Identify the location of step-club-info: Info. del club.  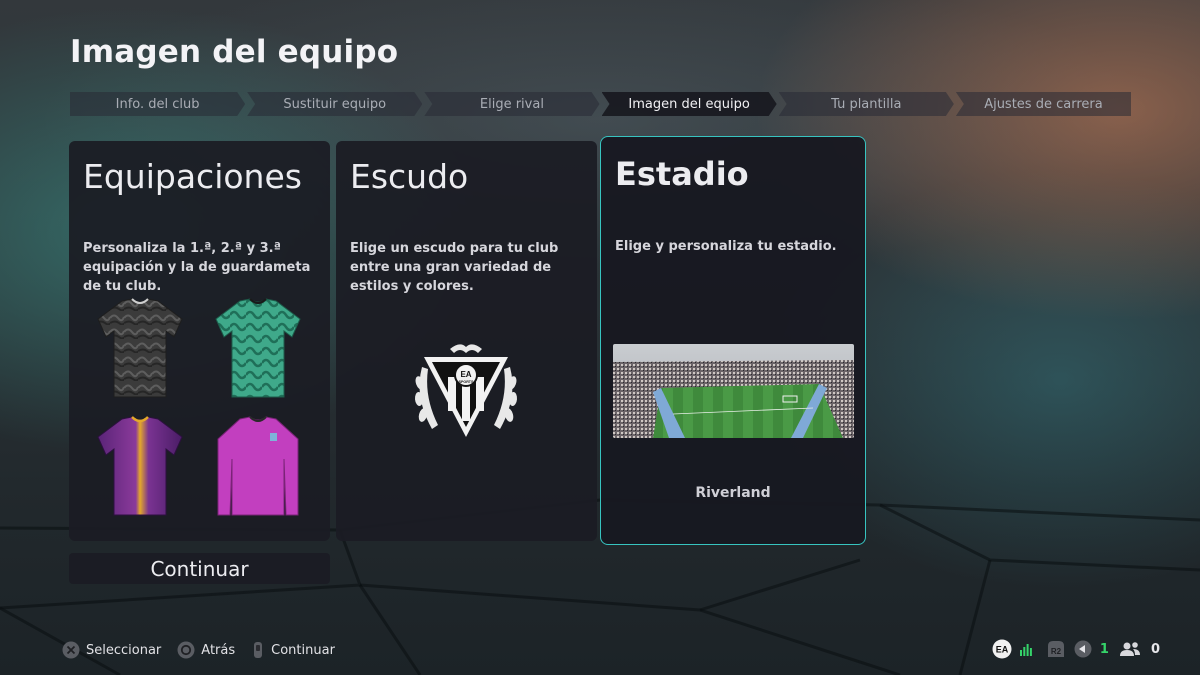
(157, 104).